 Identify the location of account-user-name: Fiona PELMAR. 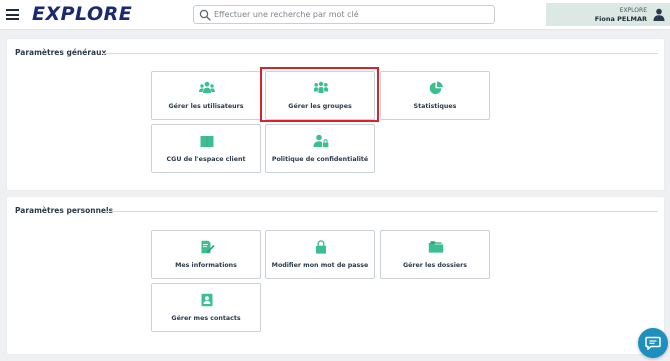
(620, 19).